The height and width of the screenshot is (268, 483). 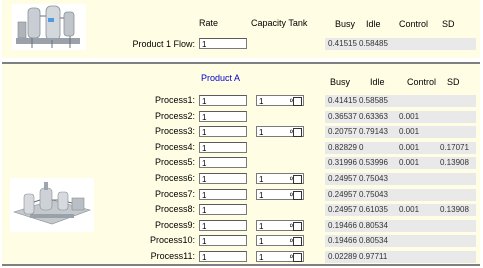 I want to click on process-row: Process3:11∞0.207570.791430.001, so click(x=241, y=132).